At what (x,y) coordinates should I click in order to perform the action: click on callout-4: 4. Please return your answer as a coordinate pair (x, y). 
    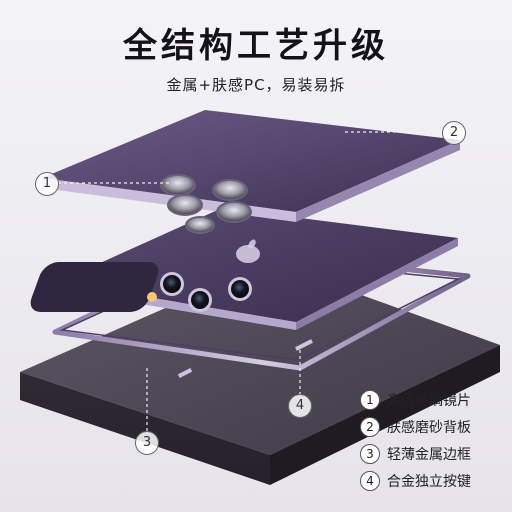
    Looking at the image, I should click on (300, 406).